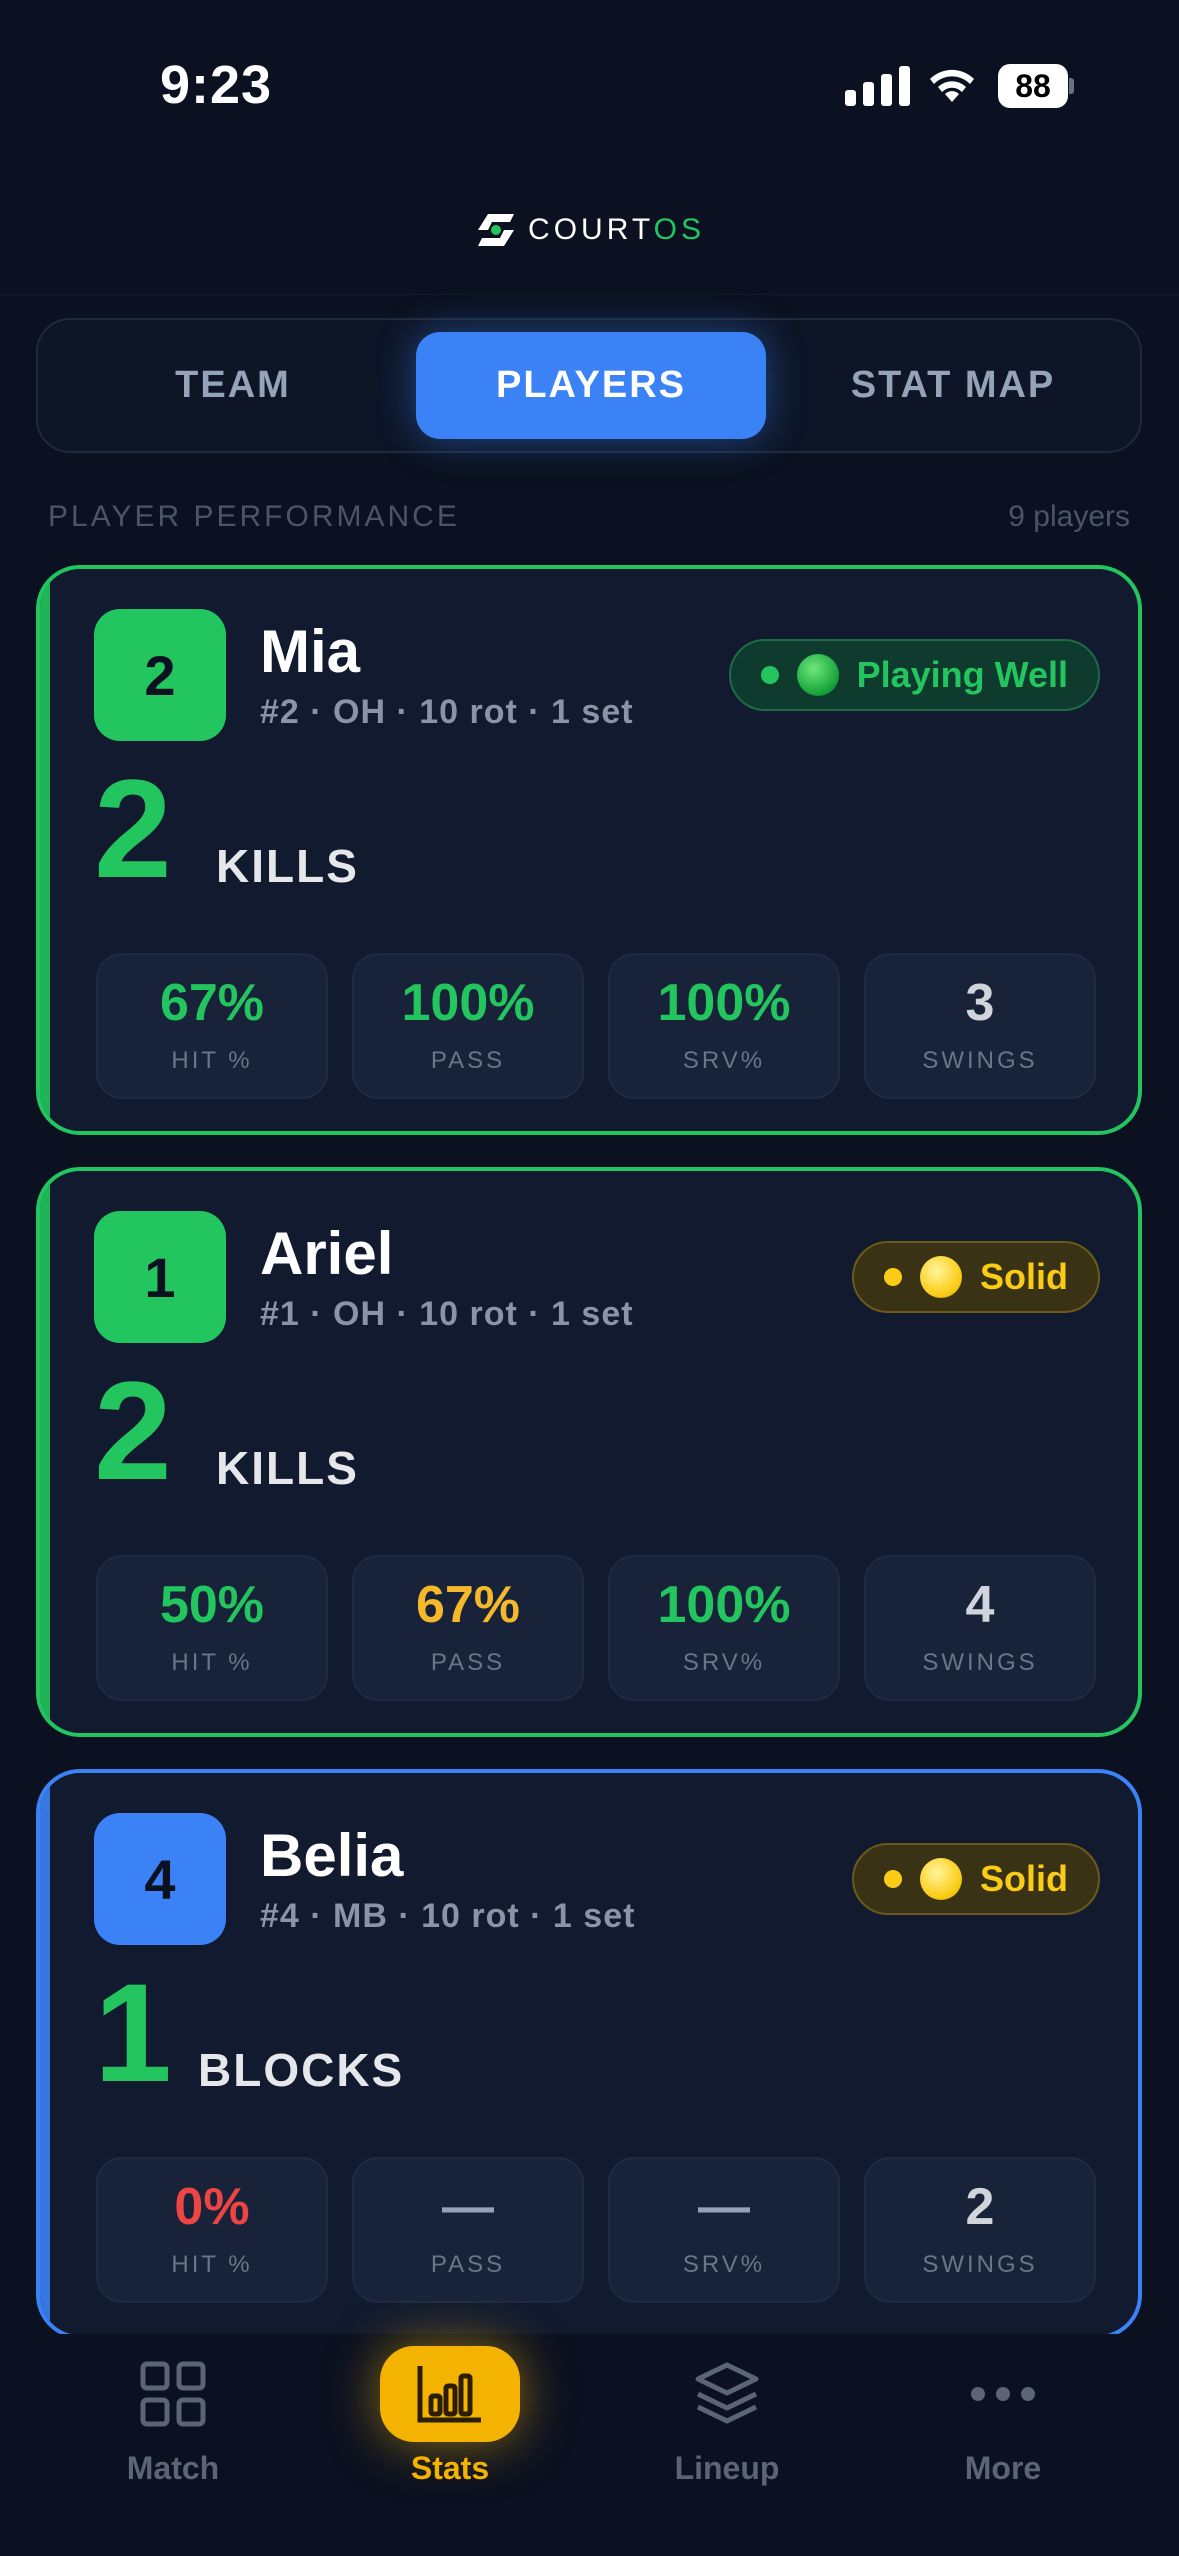  Describe the element at coordinates (724, 2230) in the screenshot. I see `stat-tile-serve: — SRV%` at that location.